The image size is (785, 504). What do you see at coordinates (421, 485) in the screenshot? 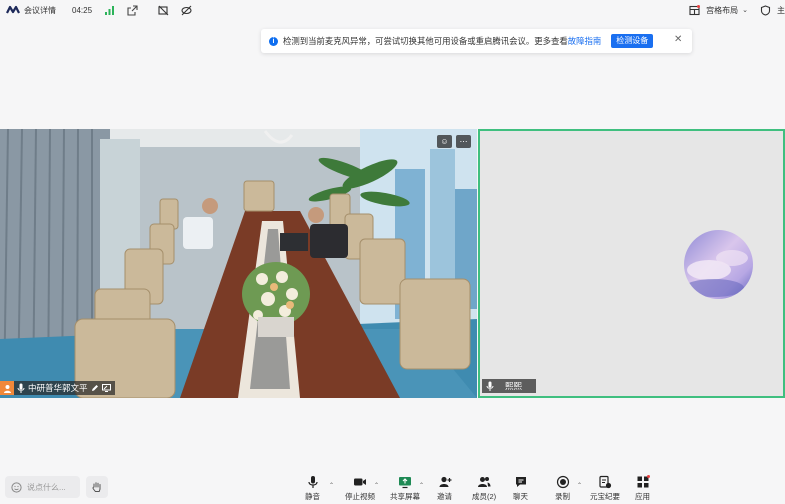
I see `share-options-caret: ⌃` at bounding box center [421, 485].